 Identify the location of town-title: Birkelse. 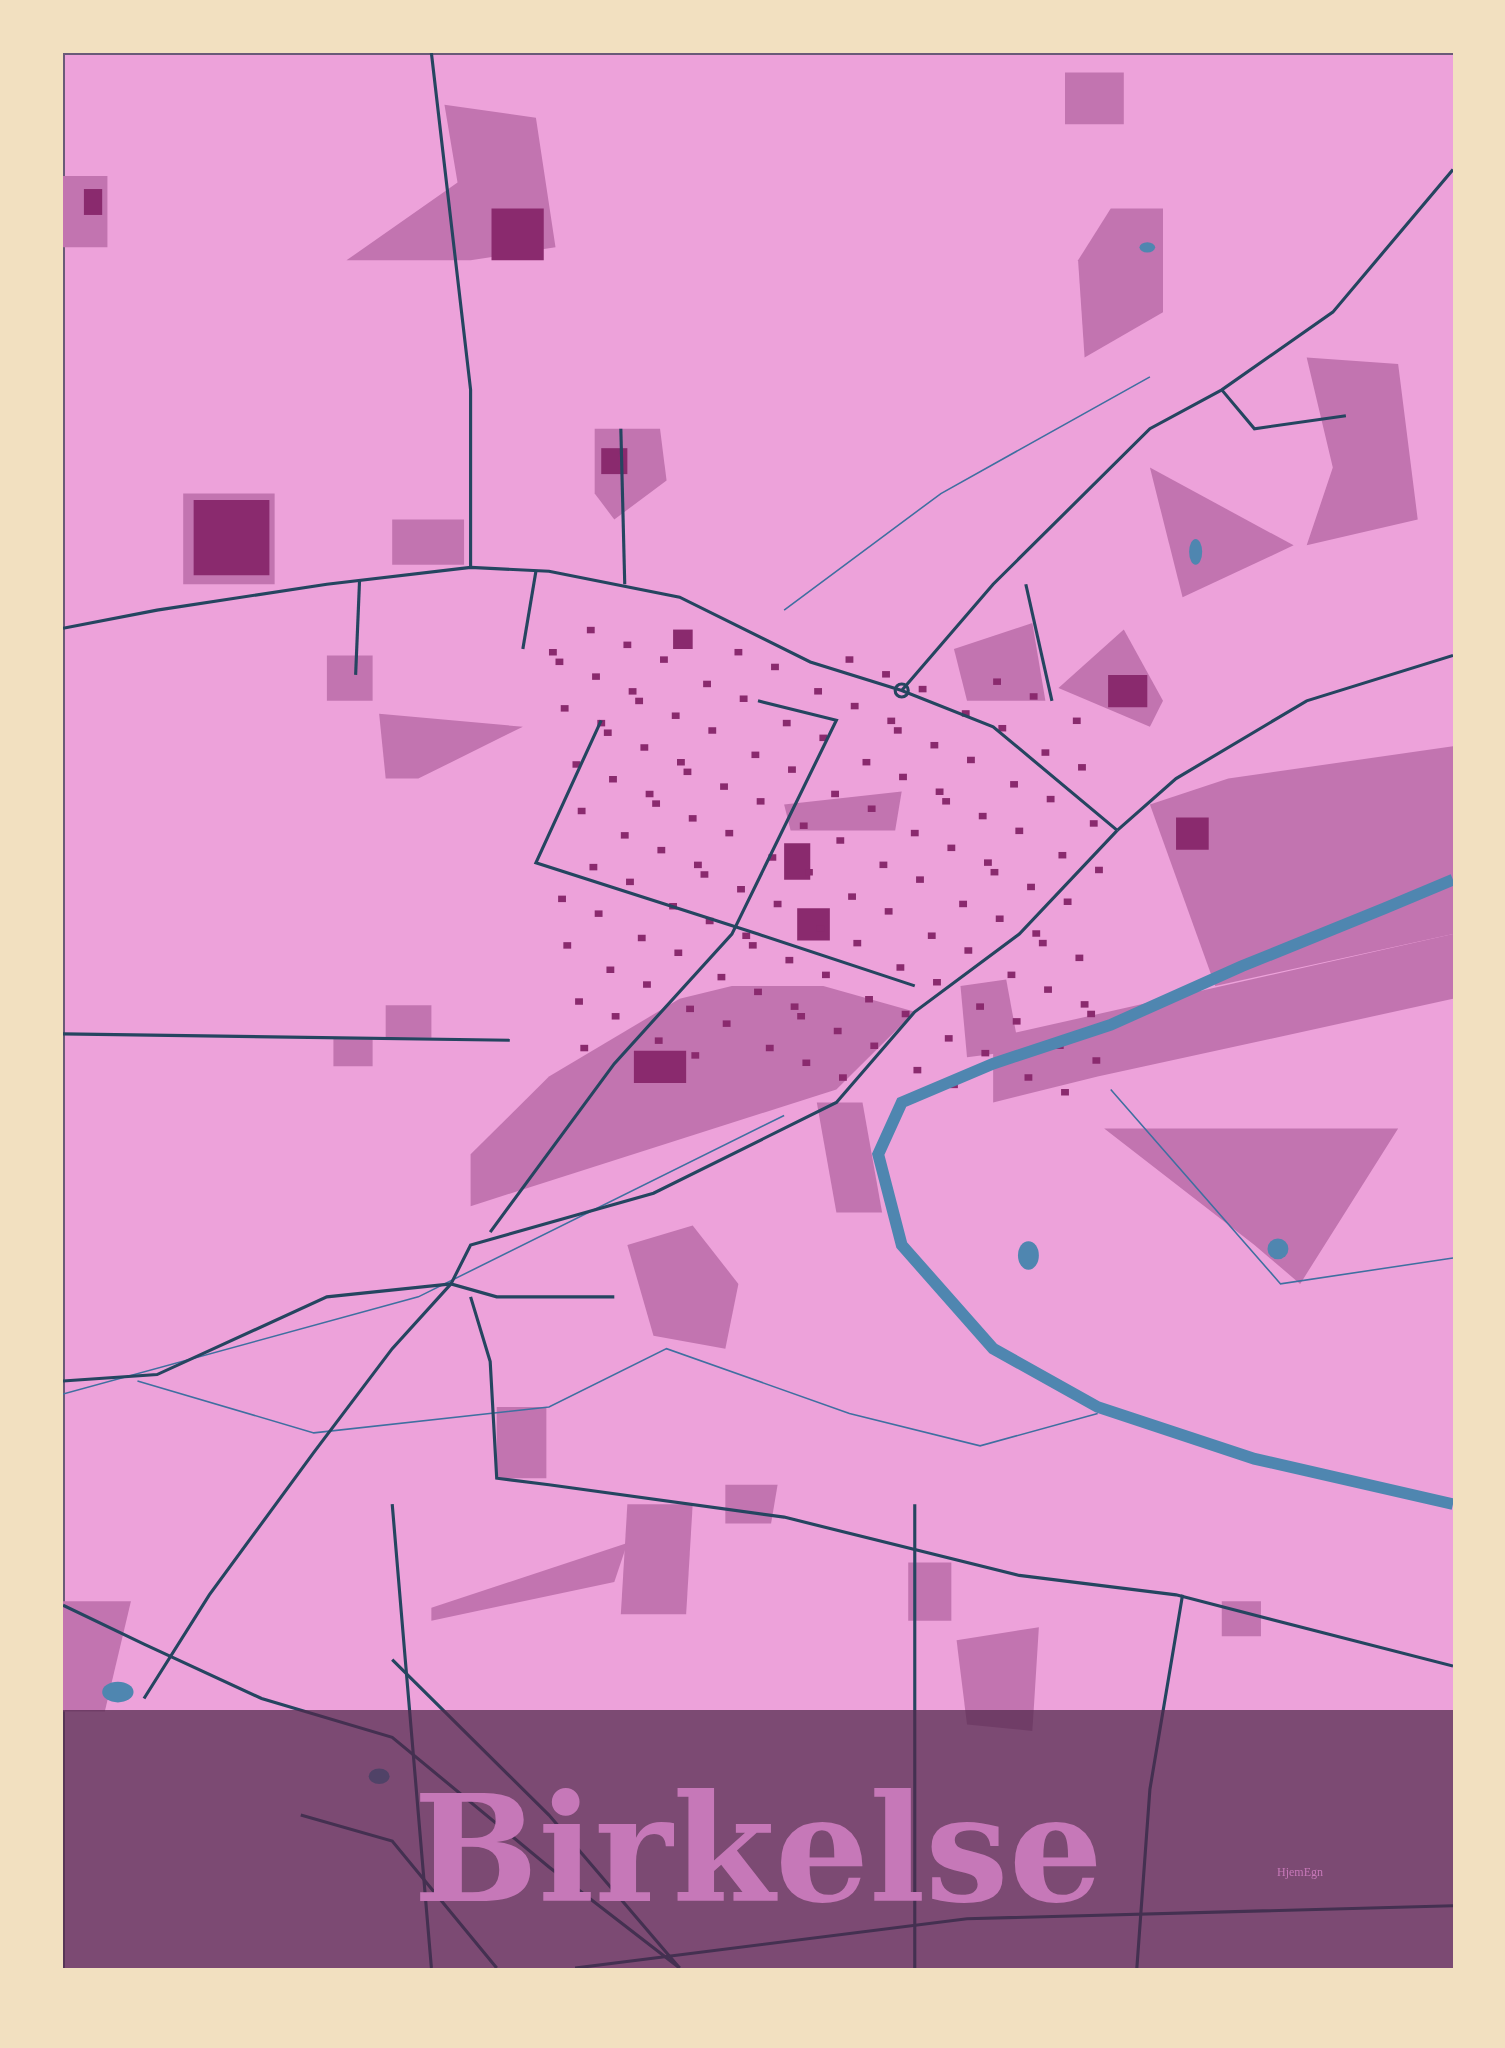
(758, 1849).